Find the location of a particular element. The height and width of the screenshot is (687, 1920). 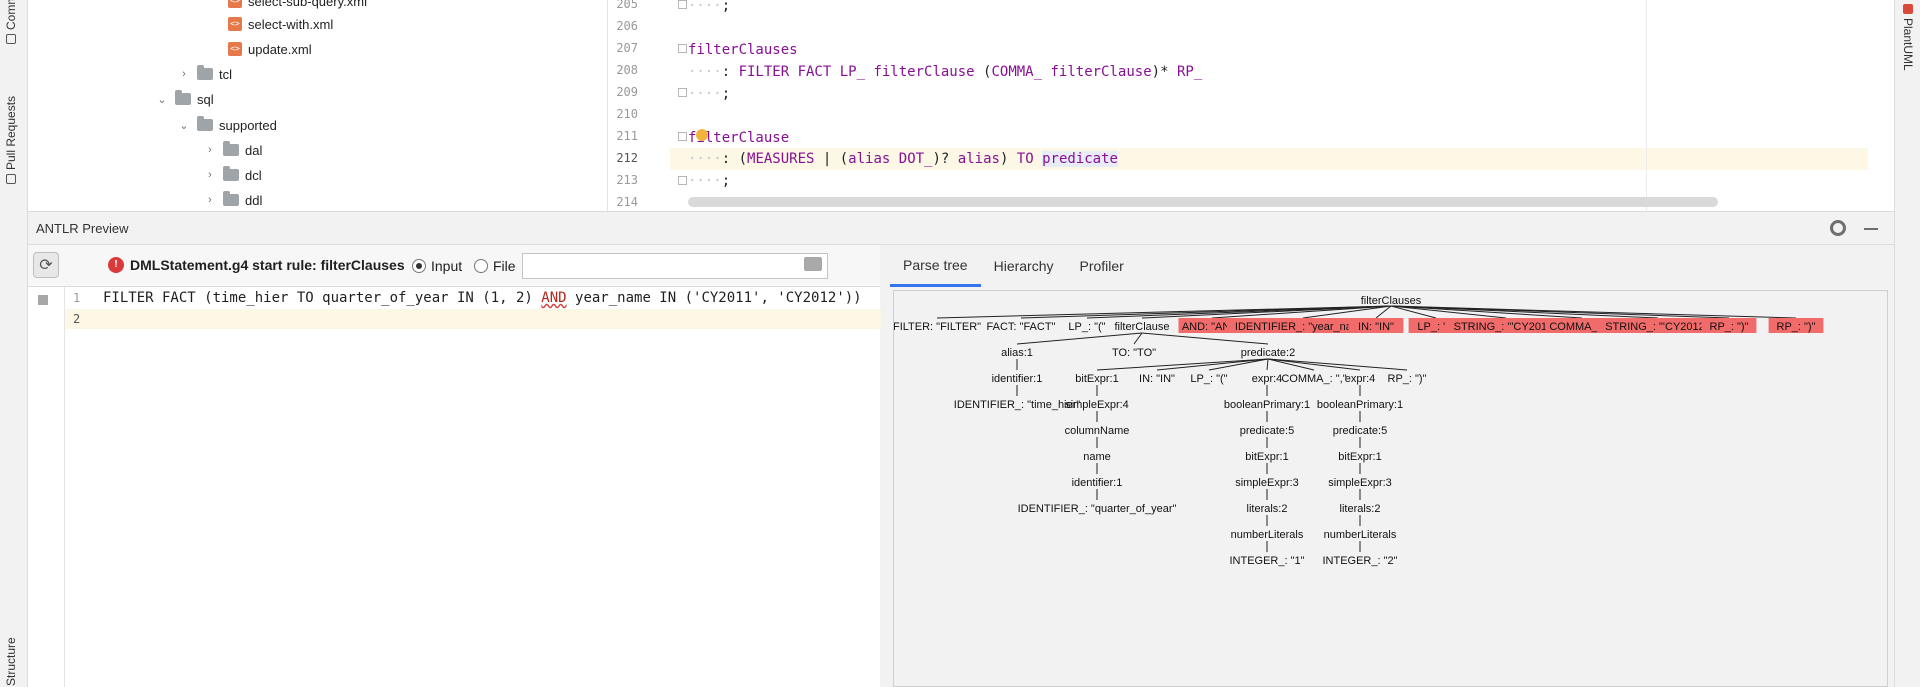

parse-tree-node: TO: "TO" is located at coordinates (1134, 353).